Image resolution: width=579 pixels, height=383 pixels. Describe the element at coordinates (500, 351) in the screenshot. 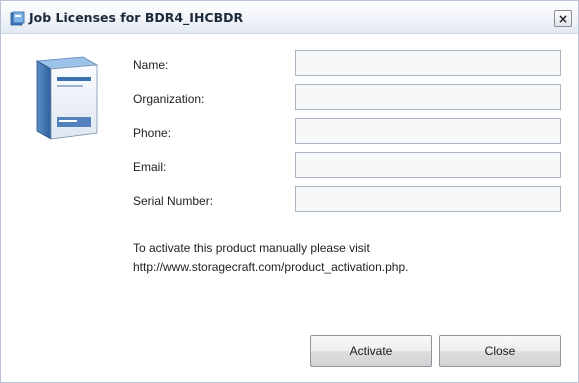

I see `close-button: Close` at that location.